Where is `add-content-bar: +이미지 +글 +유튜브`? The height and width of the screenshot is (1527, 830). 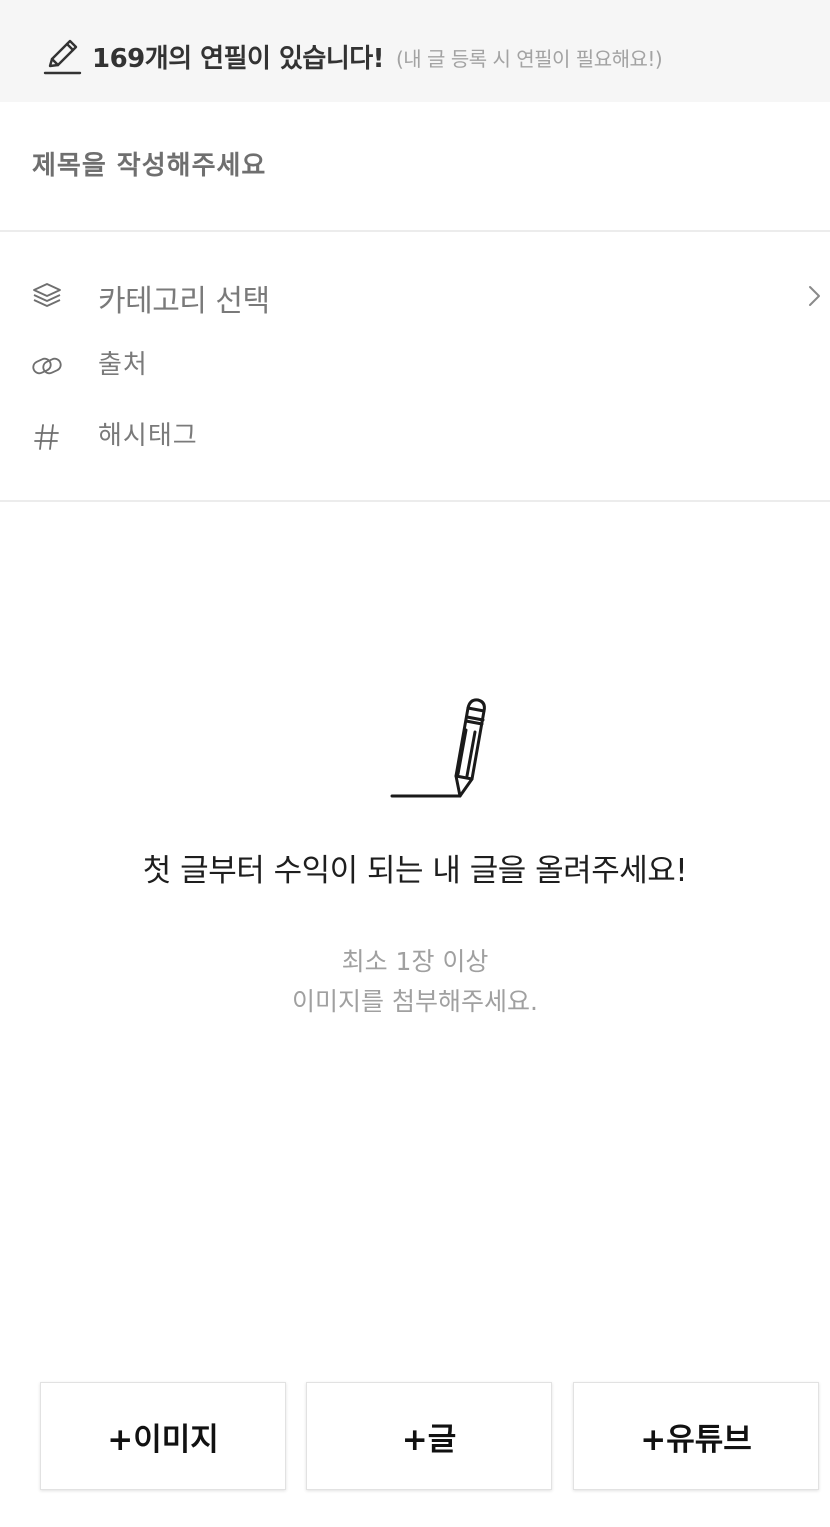
add-content-bar: +이미지 +글 +유튜브 is located at coordinates (415, 1437).